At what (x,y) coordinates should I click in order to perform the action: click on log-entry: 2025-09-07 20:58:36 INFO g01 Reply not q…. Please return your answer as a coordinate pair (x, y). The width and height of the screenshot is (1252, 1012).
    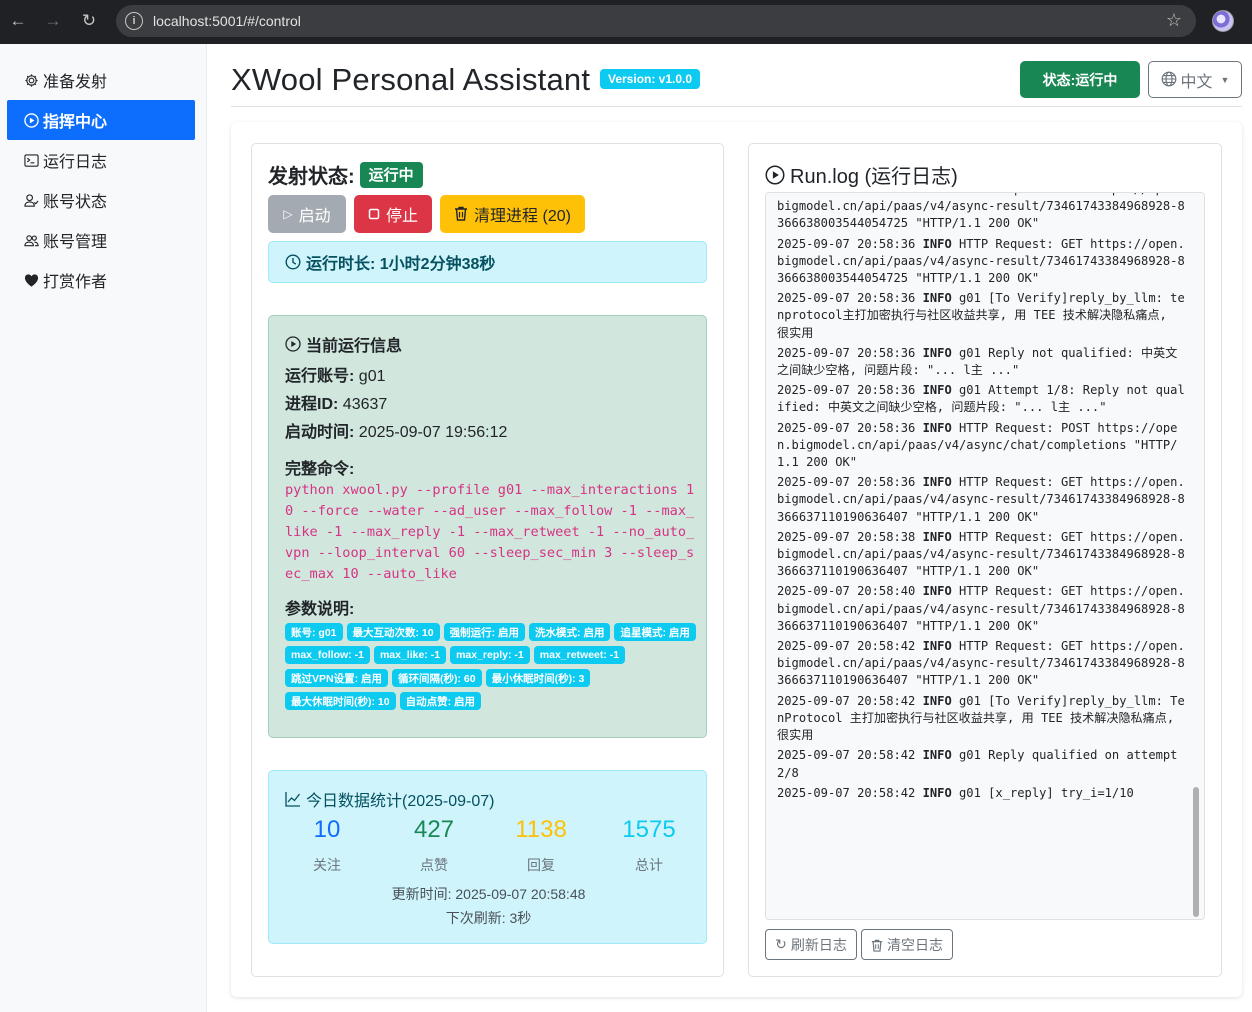
    Looking at the image, I should click on (981, 362).